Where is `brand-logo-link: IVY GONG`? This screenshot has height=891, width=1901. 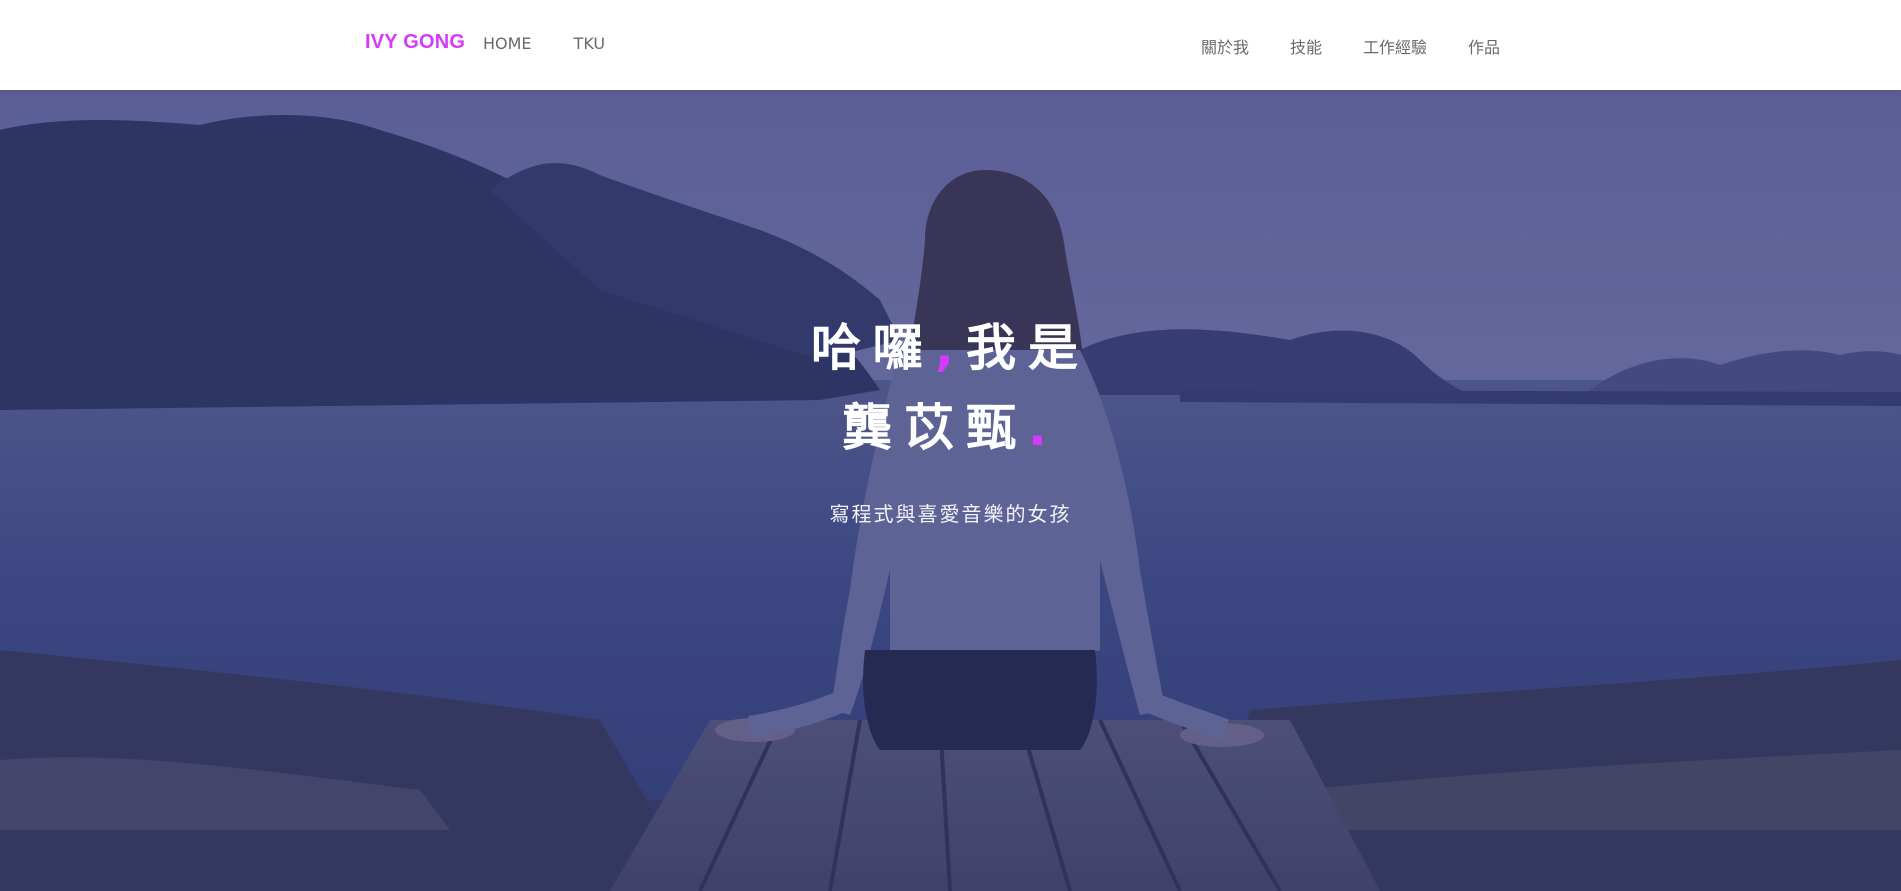 brand-logo-link: IVY GONG is located at coordinates (415, 42).